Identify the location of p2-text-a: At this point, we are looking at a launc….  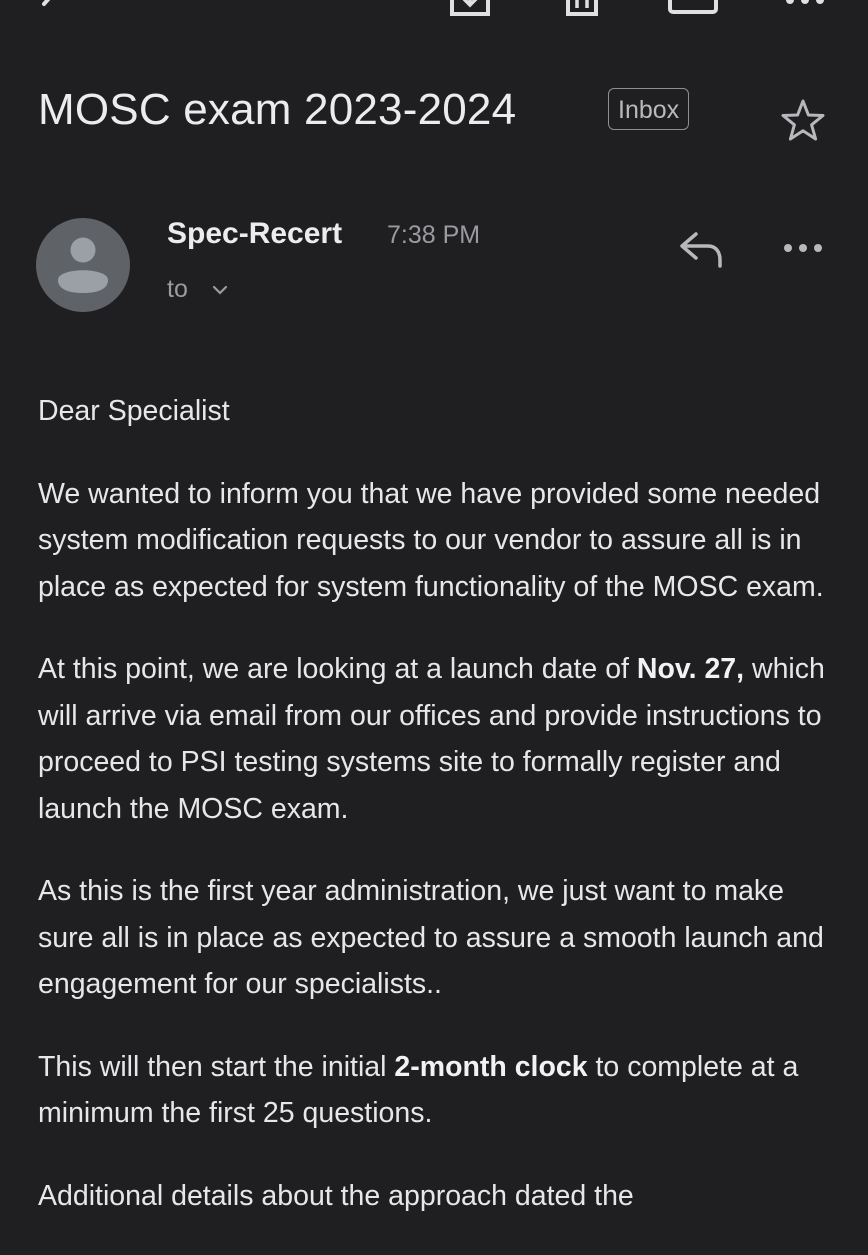
(337, 669).